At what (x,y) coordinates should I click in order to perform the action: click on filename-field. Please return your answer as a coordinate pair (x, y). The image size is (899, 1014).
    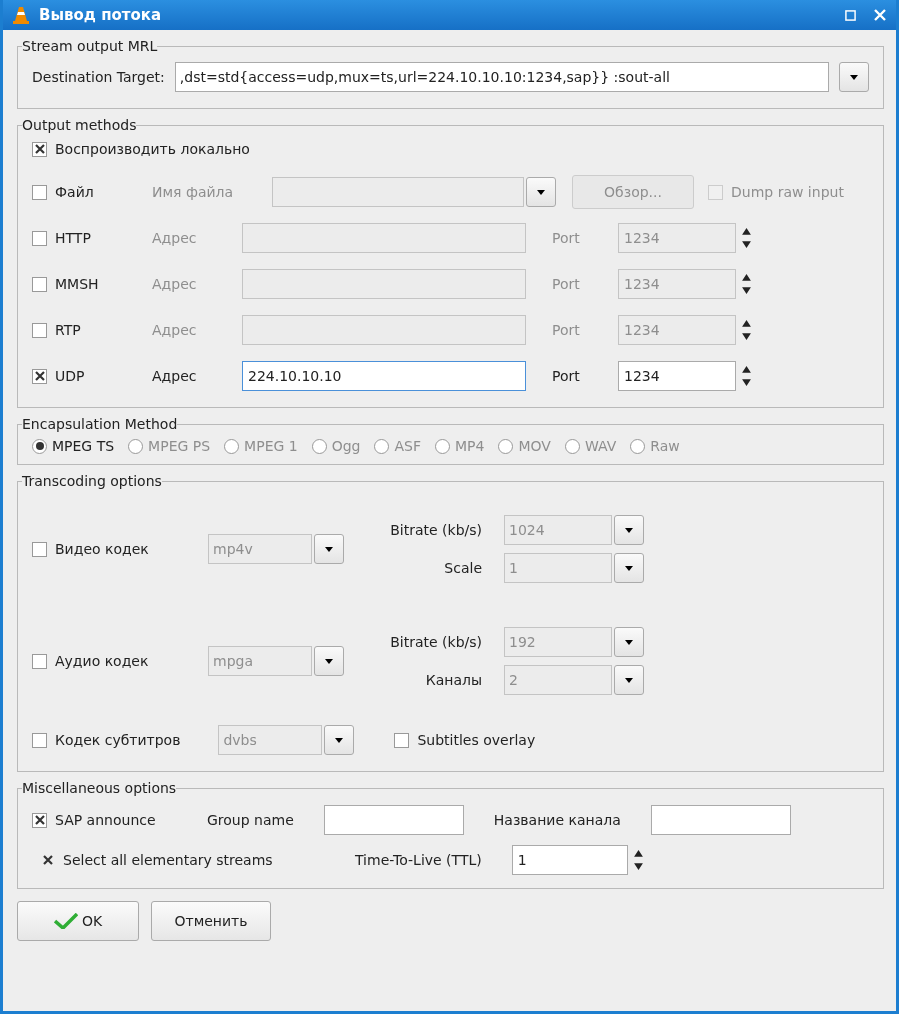
    Looking at the image, I should click on (398, 192).